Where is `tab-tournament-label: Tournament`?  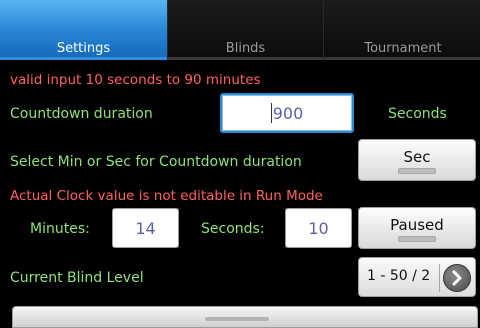
tab-tournament-label: Tournament is located at coordinates (403, 48).